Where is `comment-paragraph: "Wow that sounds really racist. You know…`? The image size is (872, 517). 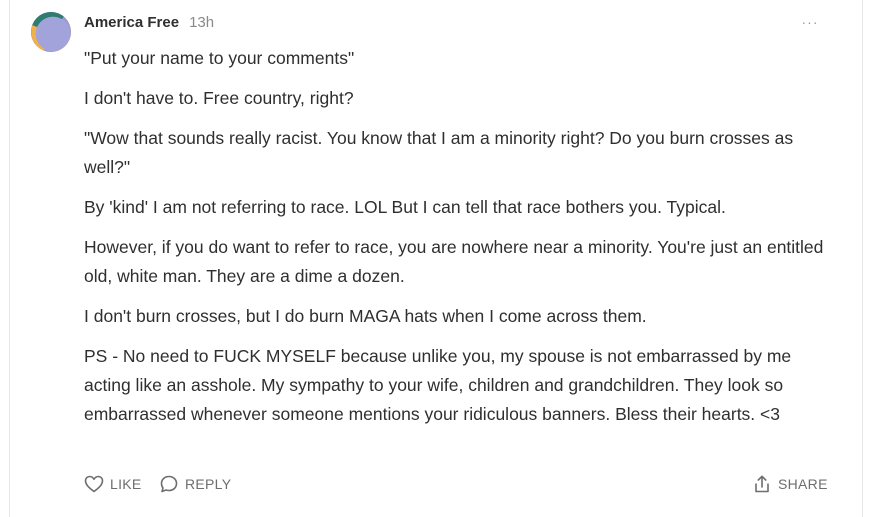
comment-paragraph: "Wow that sounds really racist. You know… is located at coordinates (439, 152).